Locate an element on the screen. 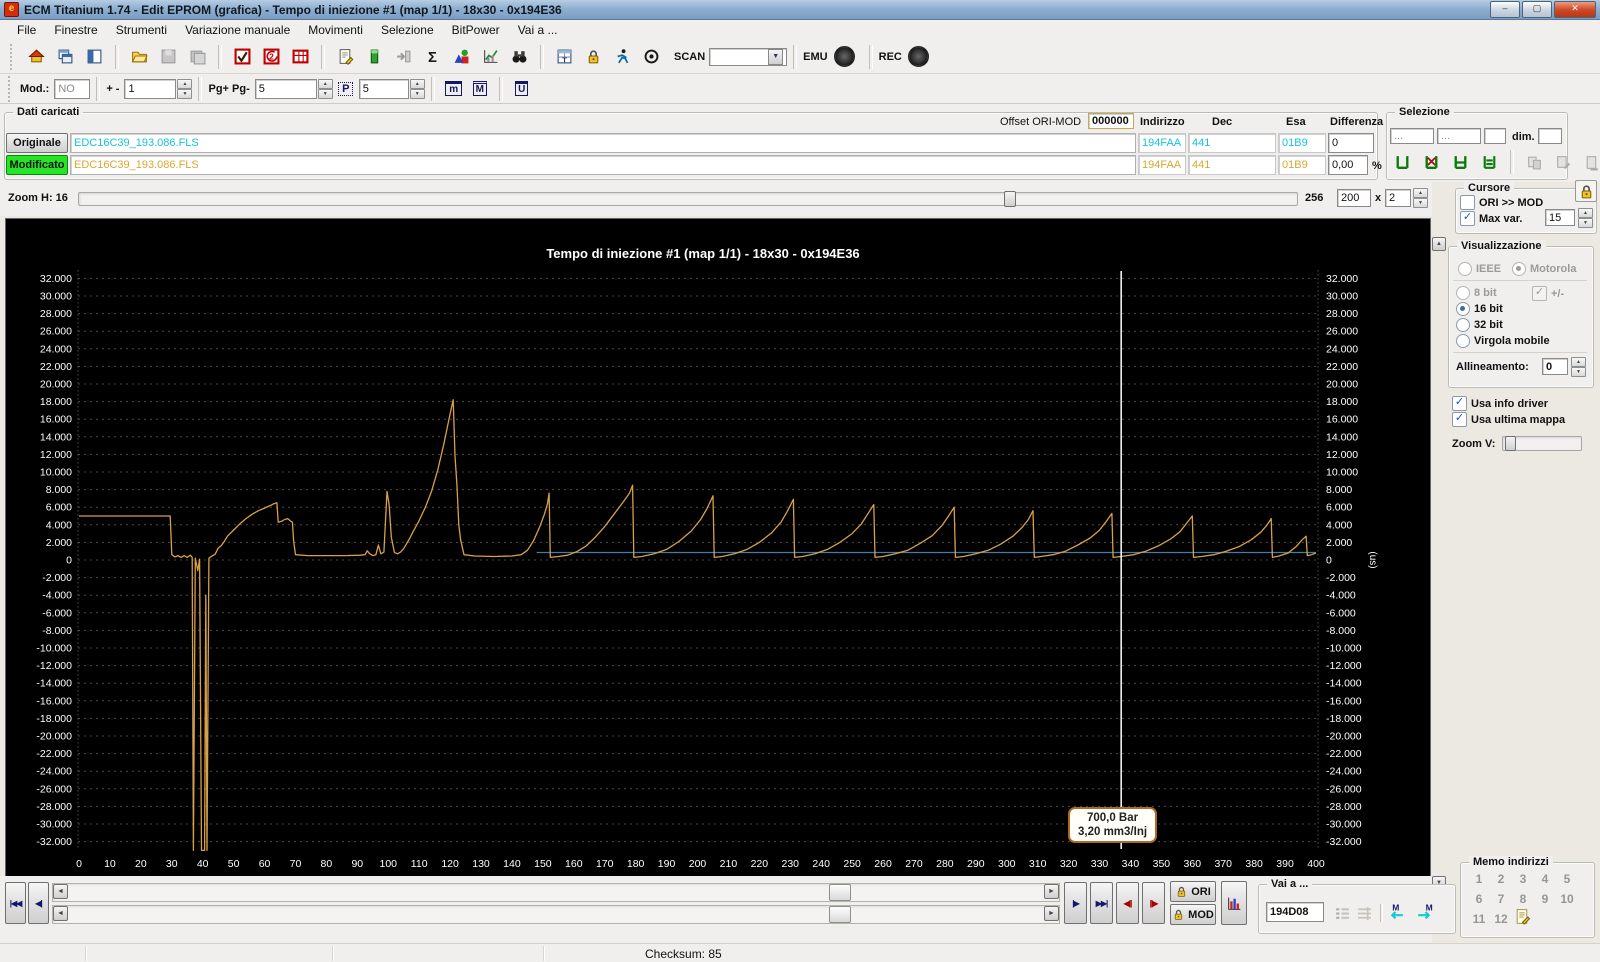  memo-slot-12: 12 is located at coordinates (1501, 922).